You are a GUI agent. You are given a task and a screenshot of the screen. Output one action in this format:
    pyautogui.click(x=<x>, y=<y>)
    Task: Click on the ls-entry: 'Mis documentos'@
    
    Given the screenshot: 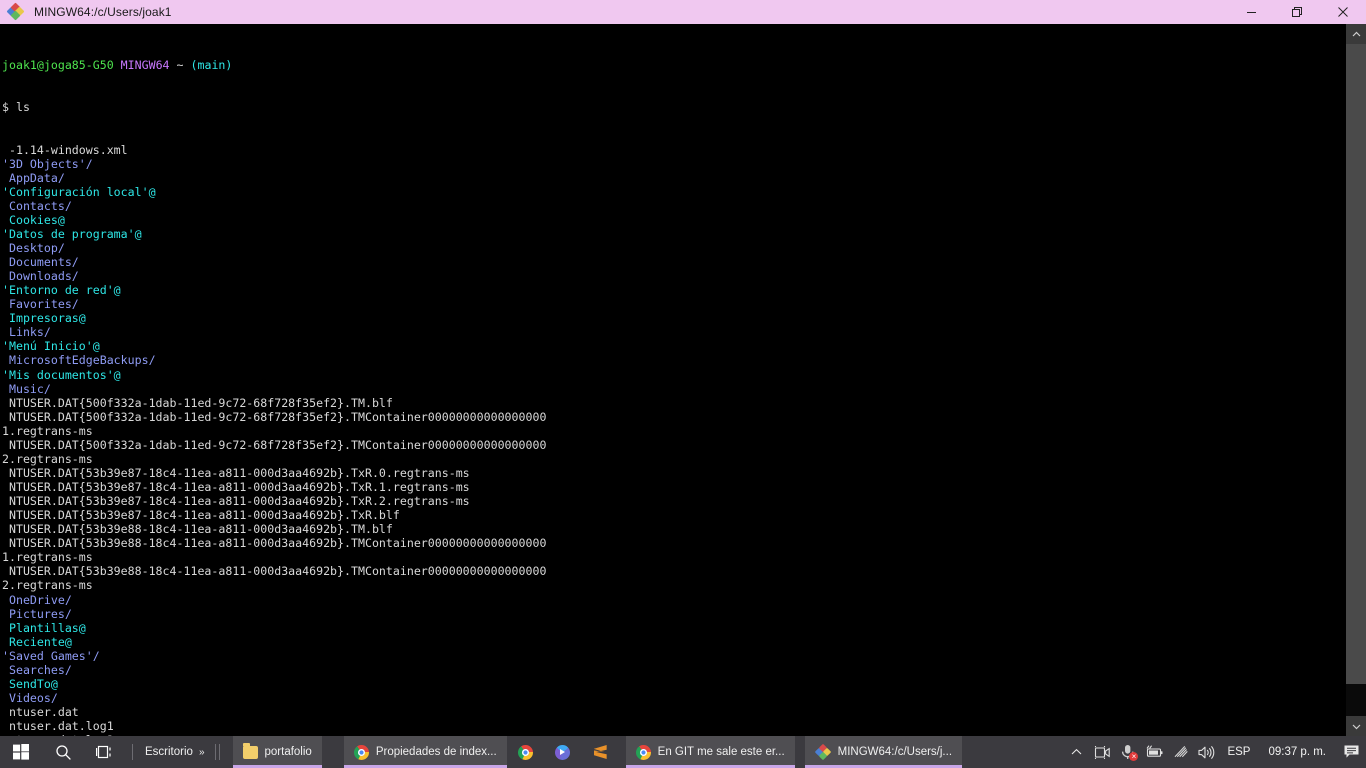 What is the action you would take?
    pyautogui.click(x=61, y=374)
    